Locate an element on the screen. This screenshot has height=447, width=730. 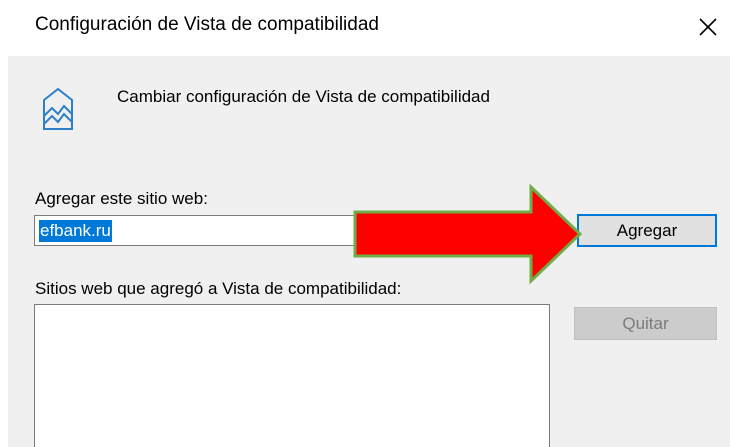
site-input-value: efbank.ru is located at coordinates (75, 230).